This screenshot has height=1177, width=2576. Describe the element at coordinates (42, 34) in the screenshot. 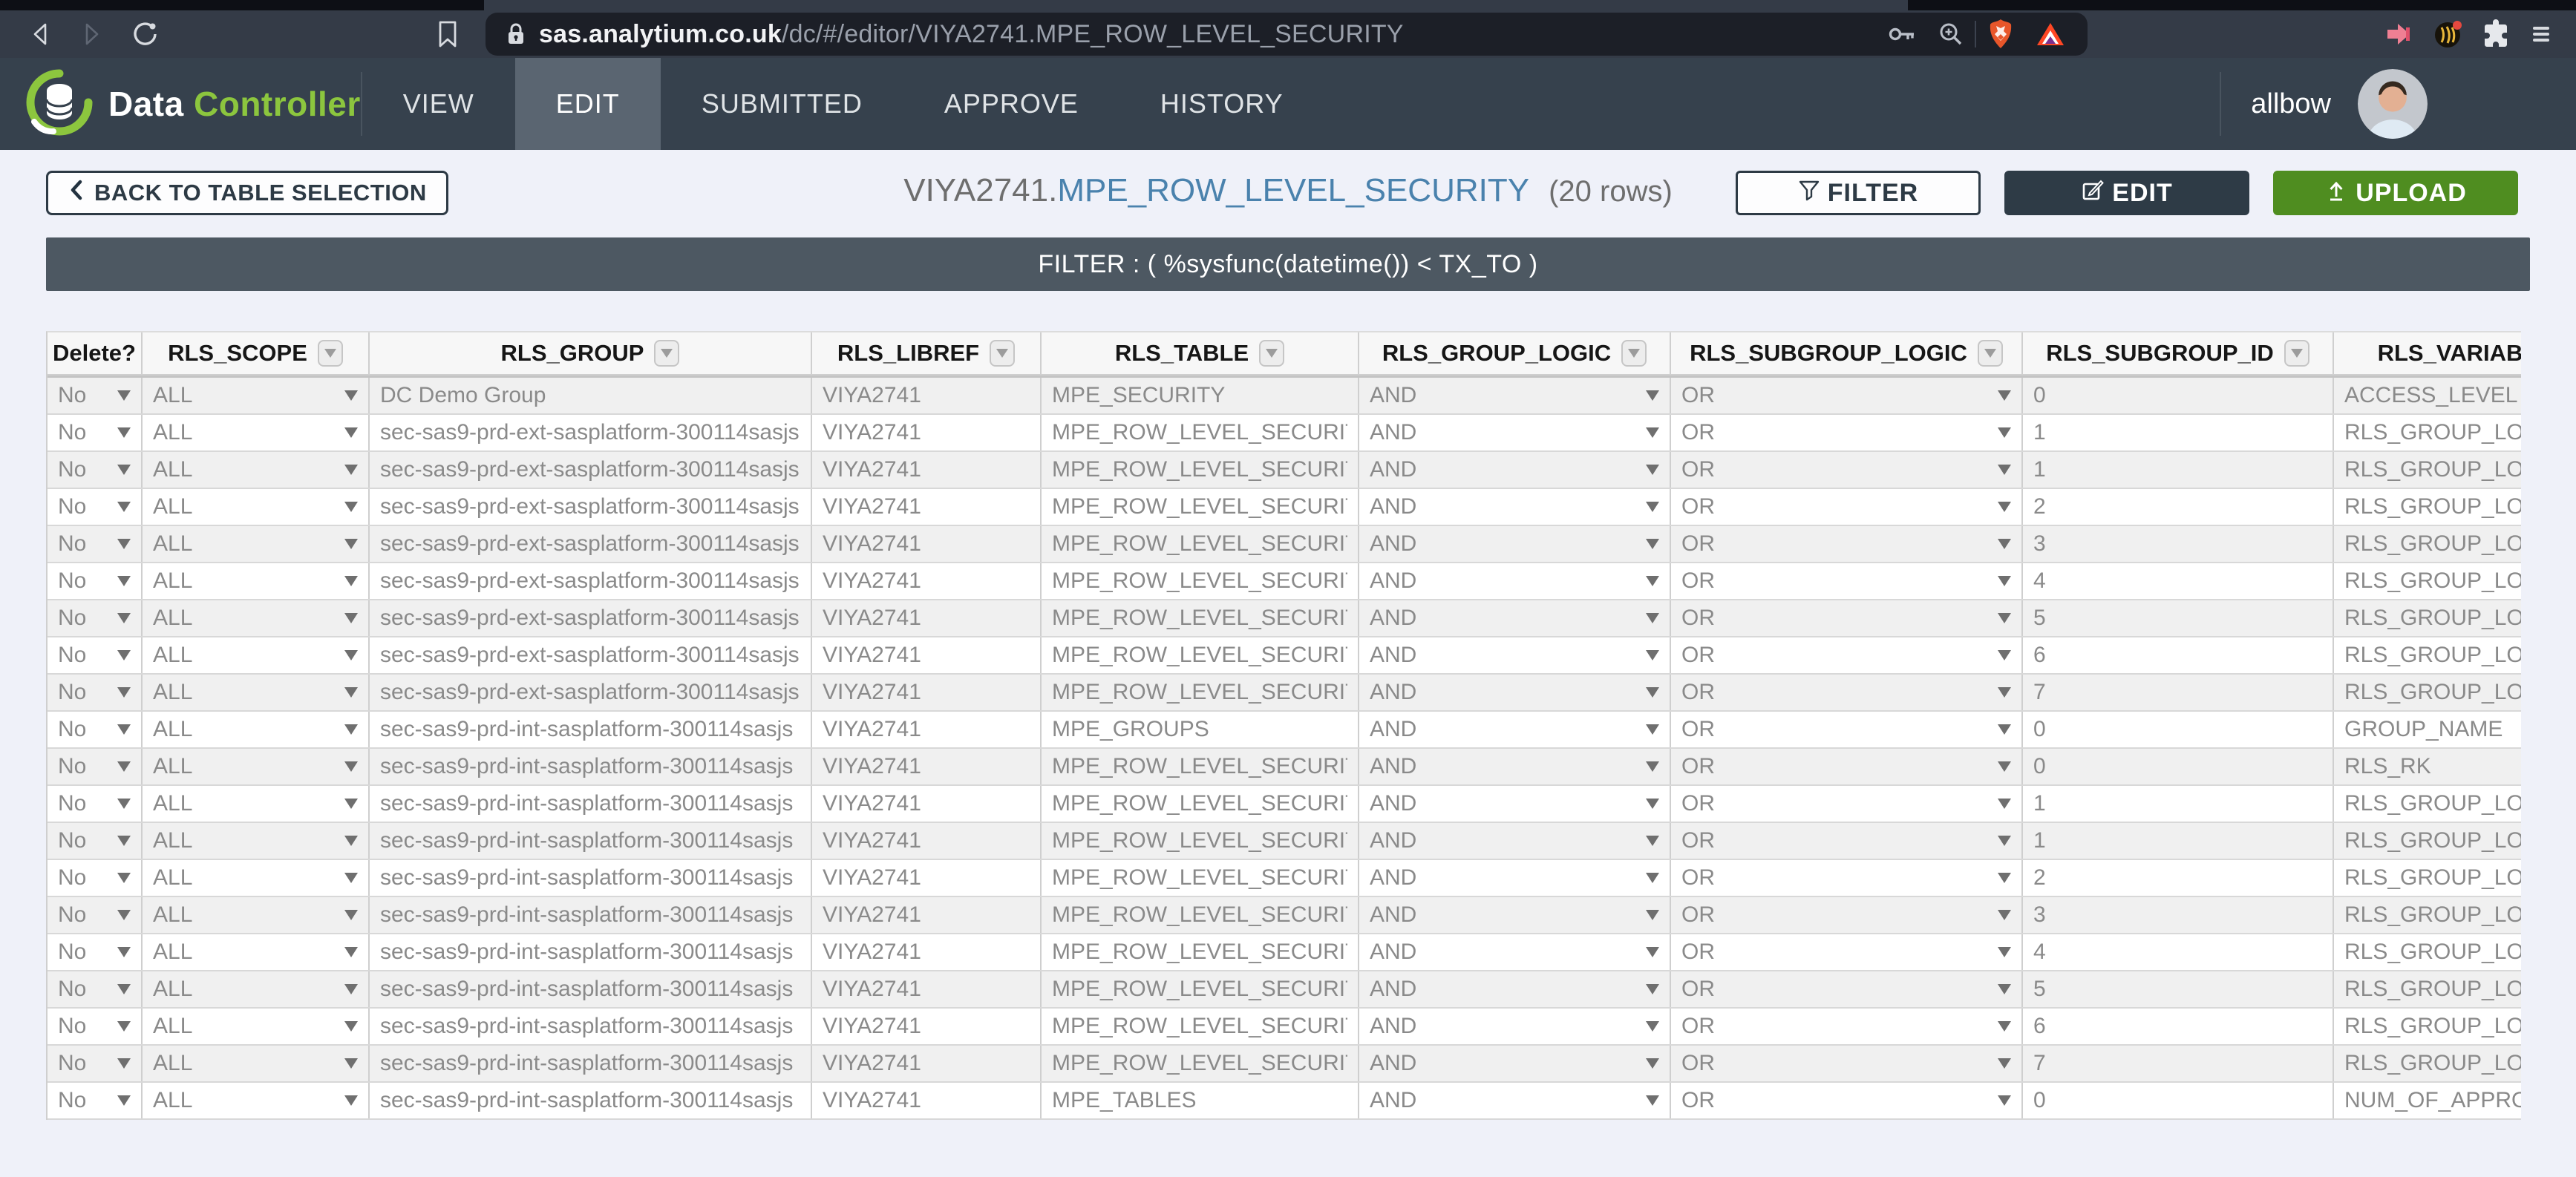

I see `back-icon` at that location.